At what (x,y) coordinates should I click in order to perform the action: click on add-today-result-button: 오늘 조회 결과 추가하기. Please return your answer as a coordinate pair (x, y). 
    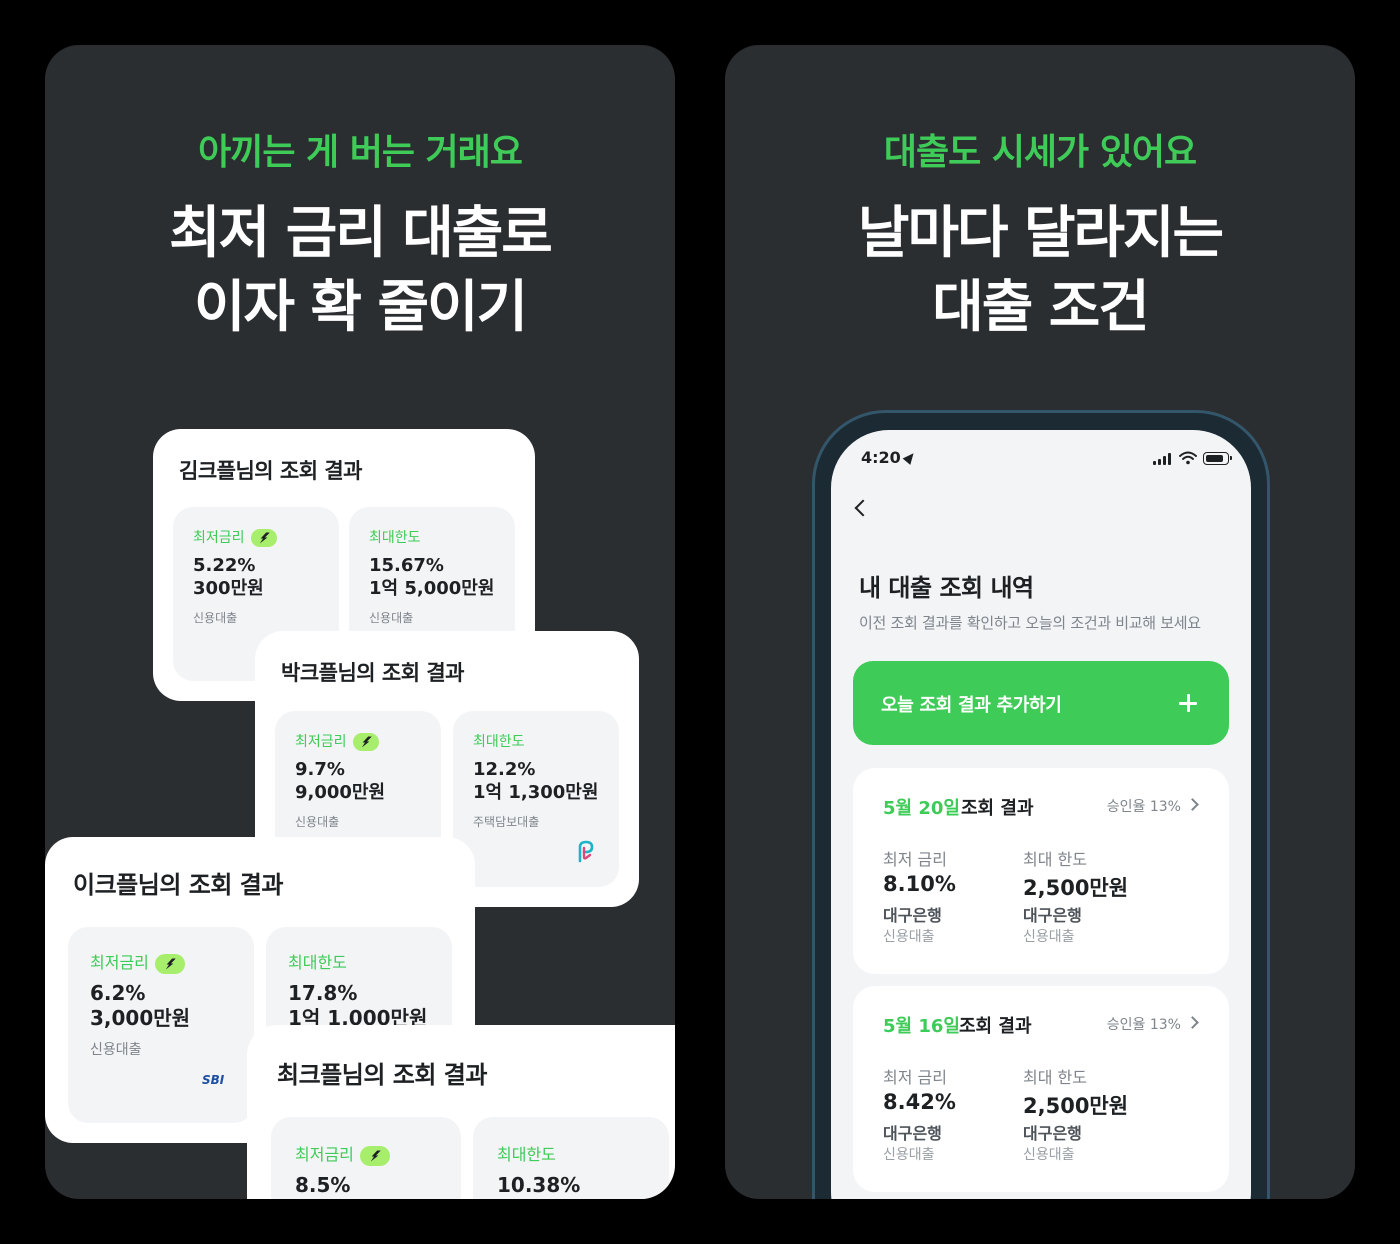
    Looking at the image, I should click on (1041, 703).